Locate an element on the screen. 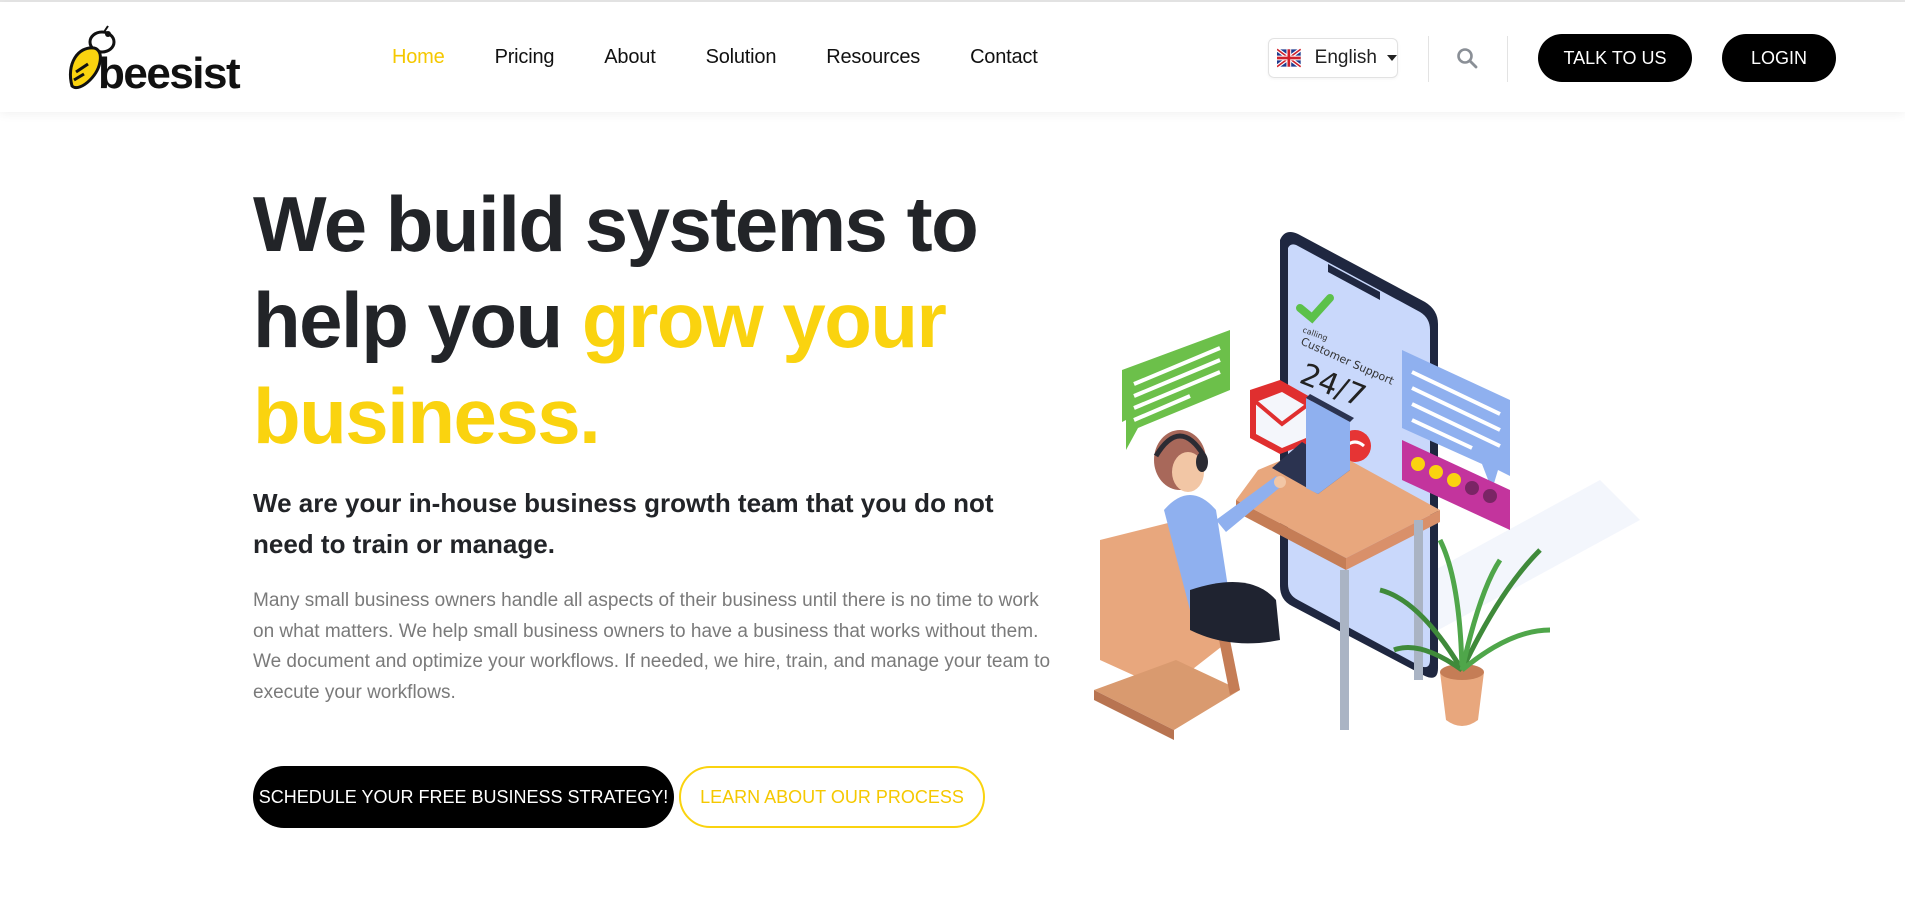  logo-text: beesist is located at coordinates (169, 73).